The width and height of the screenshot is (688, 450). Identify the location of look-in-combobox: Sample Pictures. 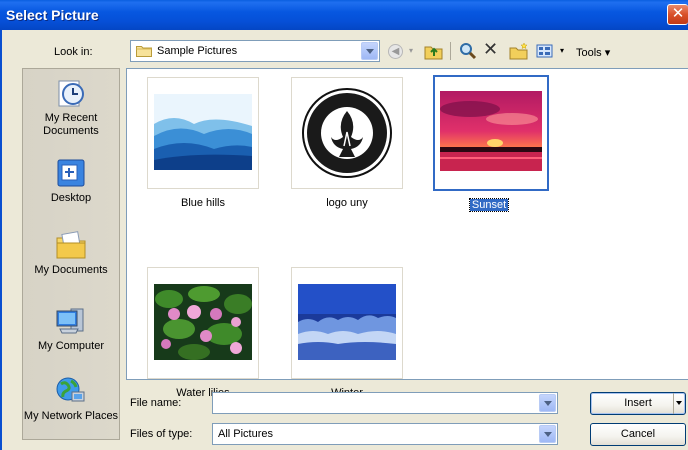
(255, 51).